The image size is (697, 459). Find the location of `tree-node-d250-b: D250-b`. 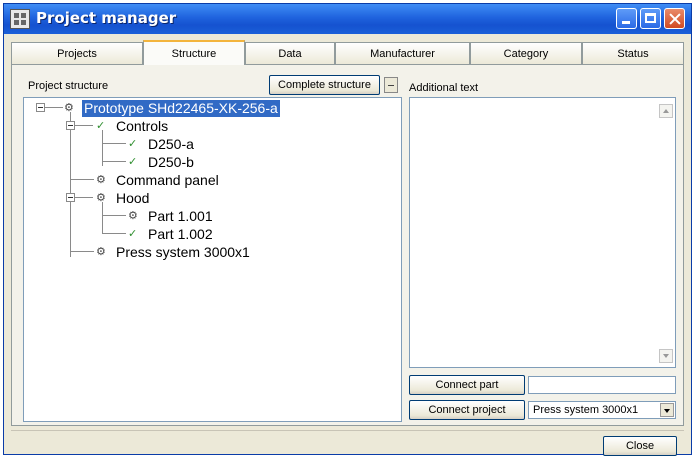

tree-node-d250-b: D250-b is located at coordinates (171, 162).